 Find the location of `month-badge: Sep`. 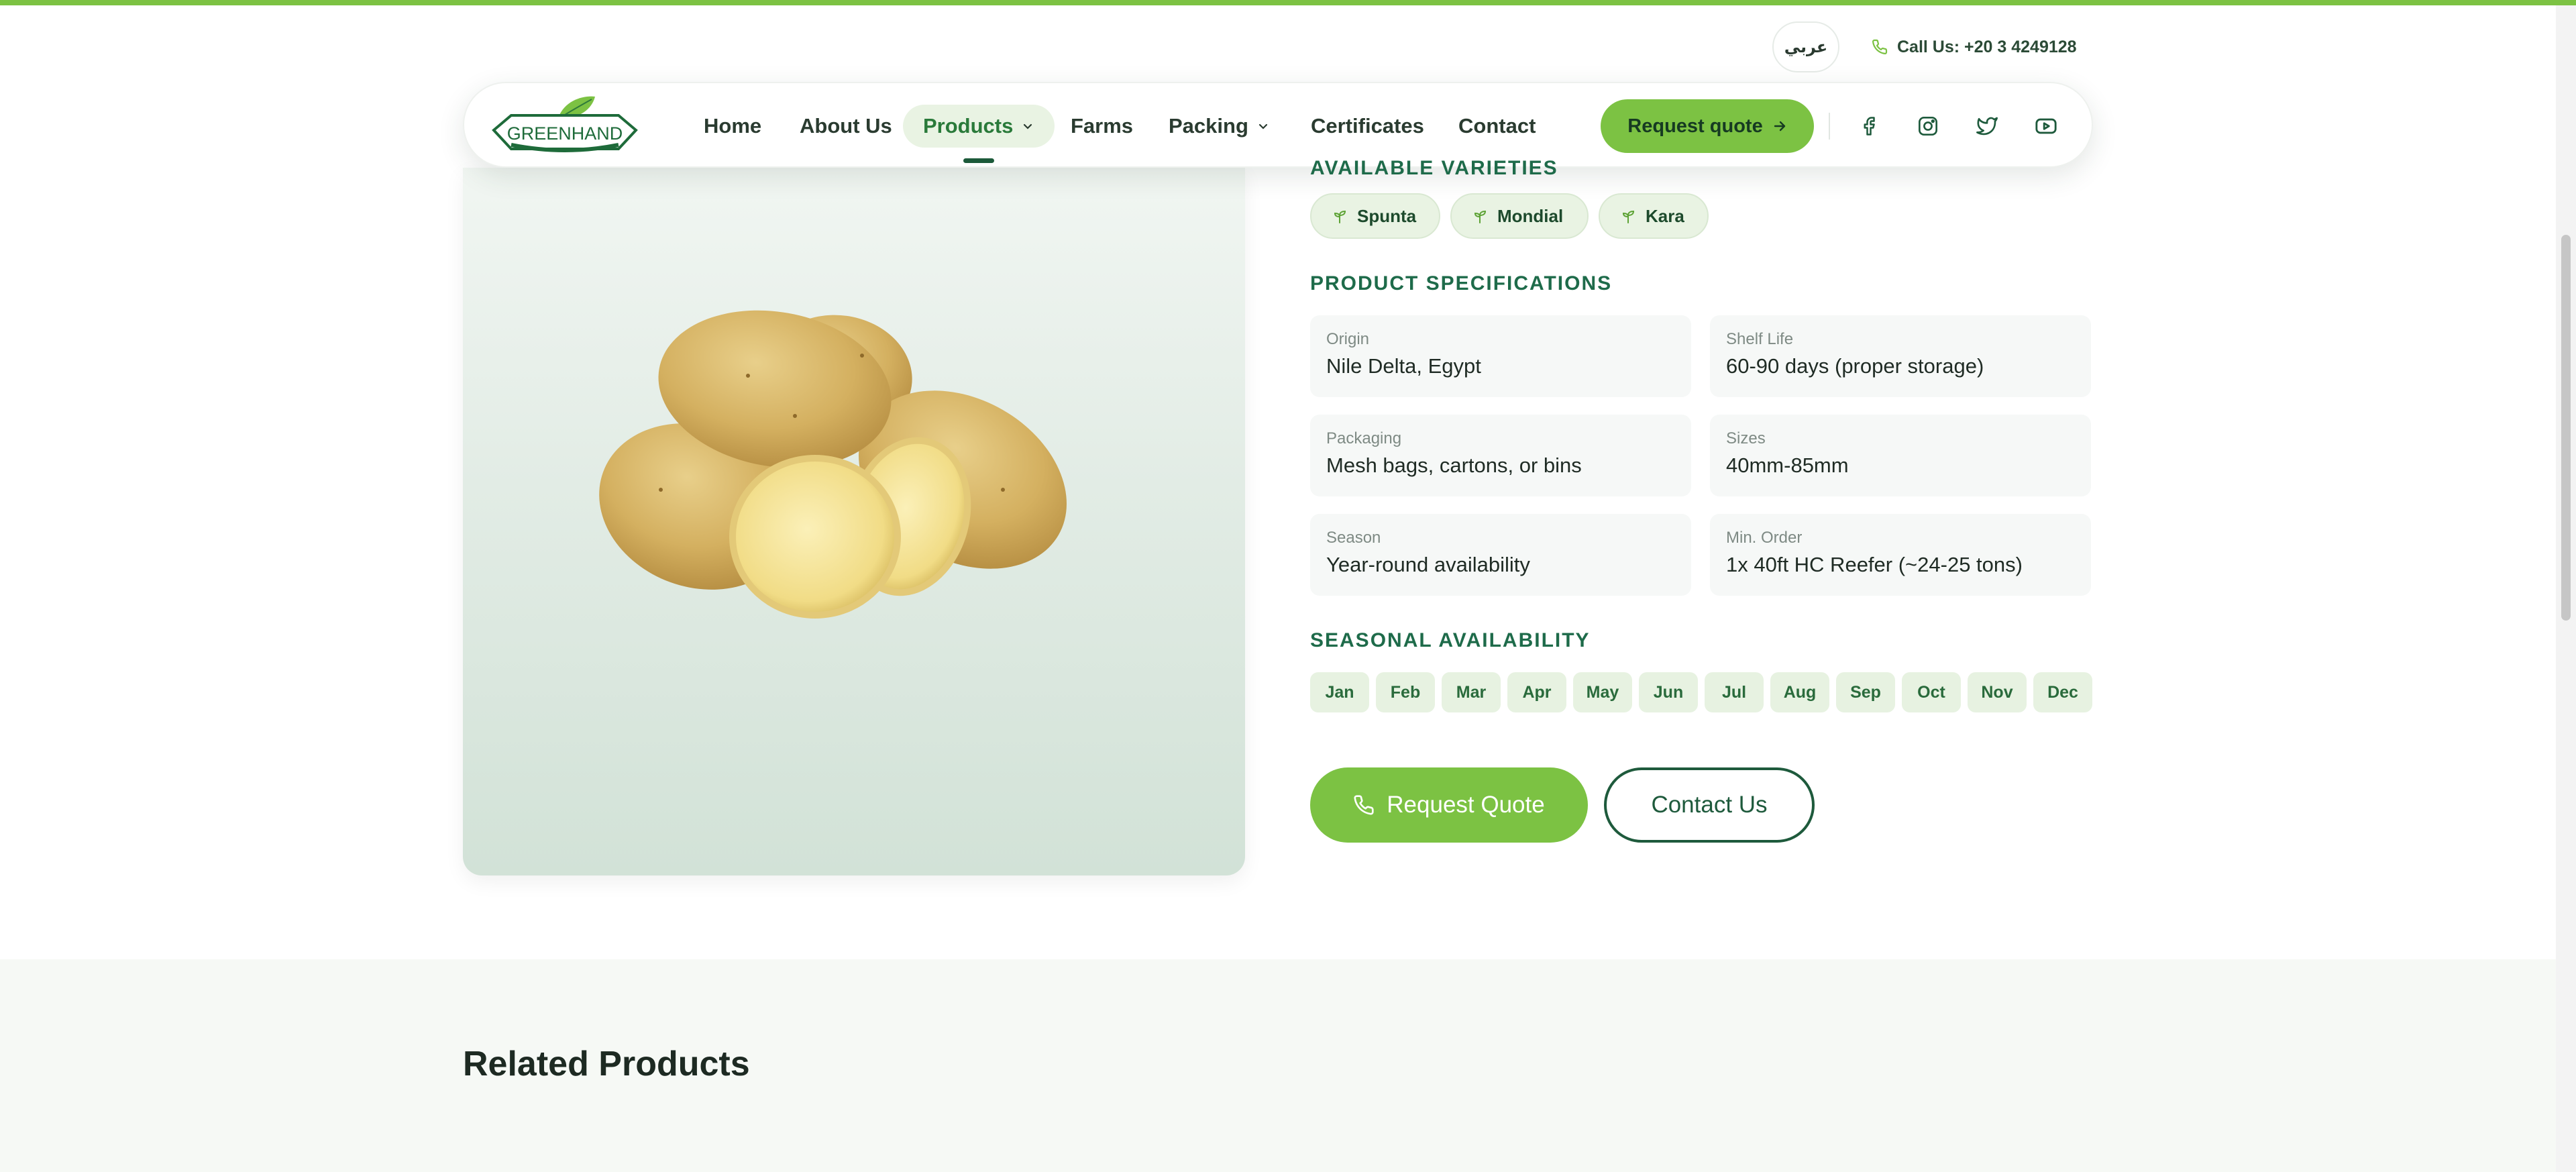

month-badge: Sep is located at coordinates (1865, 692).